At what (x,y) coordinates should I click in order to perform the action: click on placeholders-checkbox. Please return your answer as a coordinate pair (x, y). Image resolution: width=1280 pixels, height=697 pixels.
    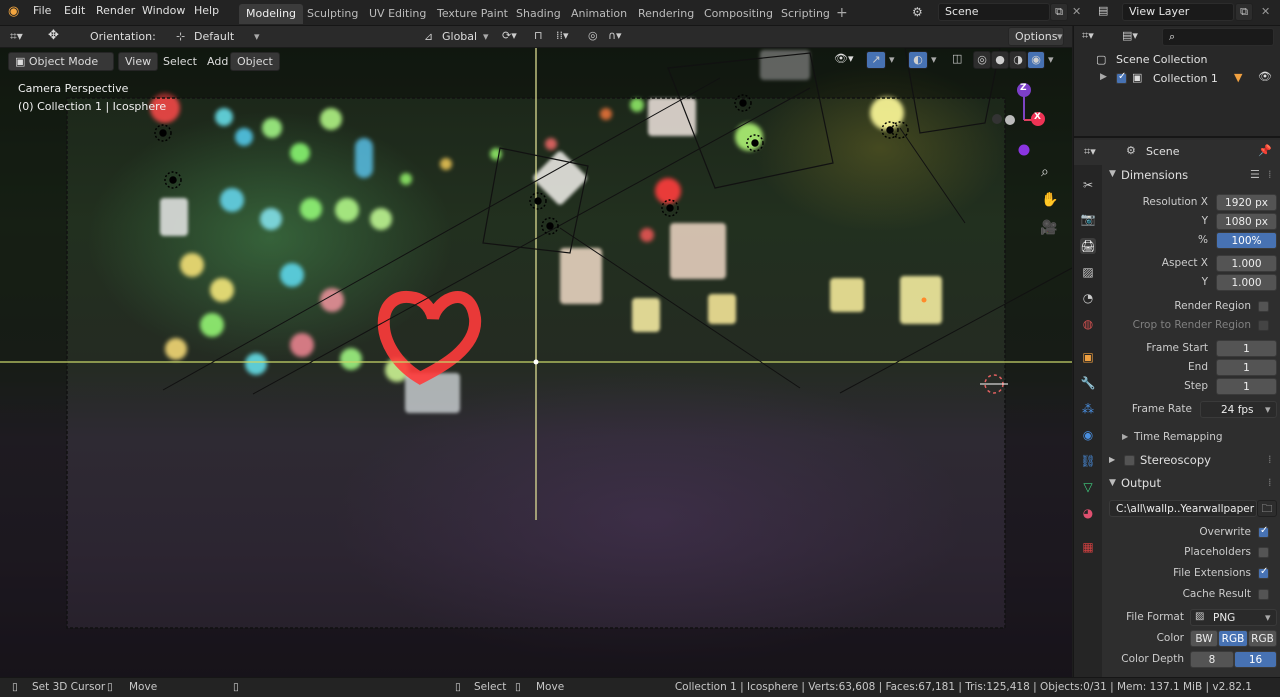
    Looking at the image, I should click on (1263, 552).